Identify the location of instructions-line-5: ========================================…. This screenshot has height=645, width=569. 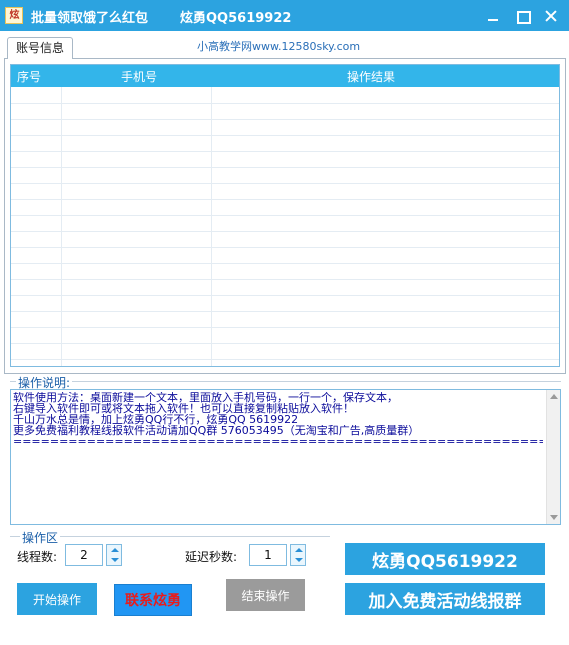
(278, 441).